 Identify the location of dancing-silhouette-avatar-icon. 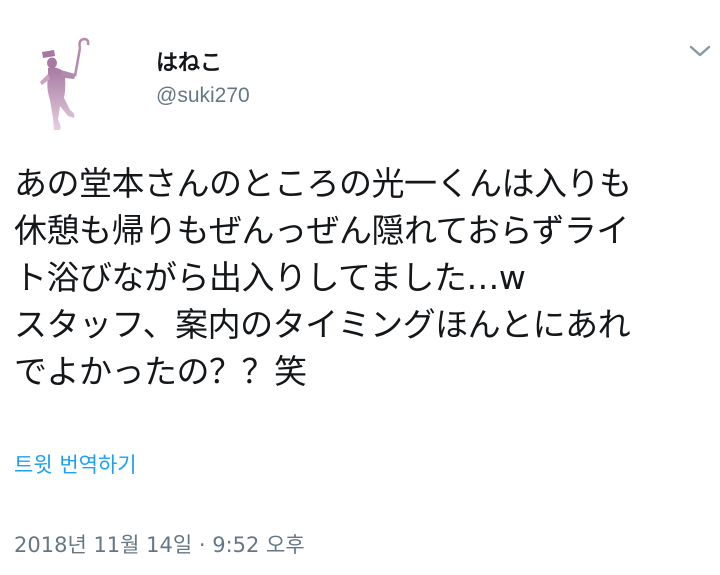
(65, 83).